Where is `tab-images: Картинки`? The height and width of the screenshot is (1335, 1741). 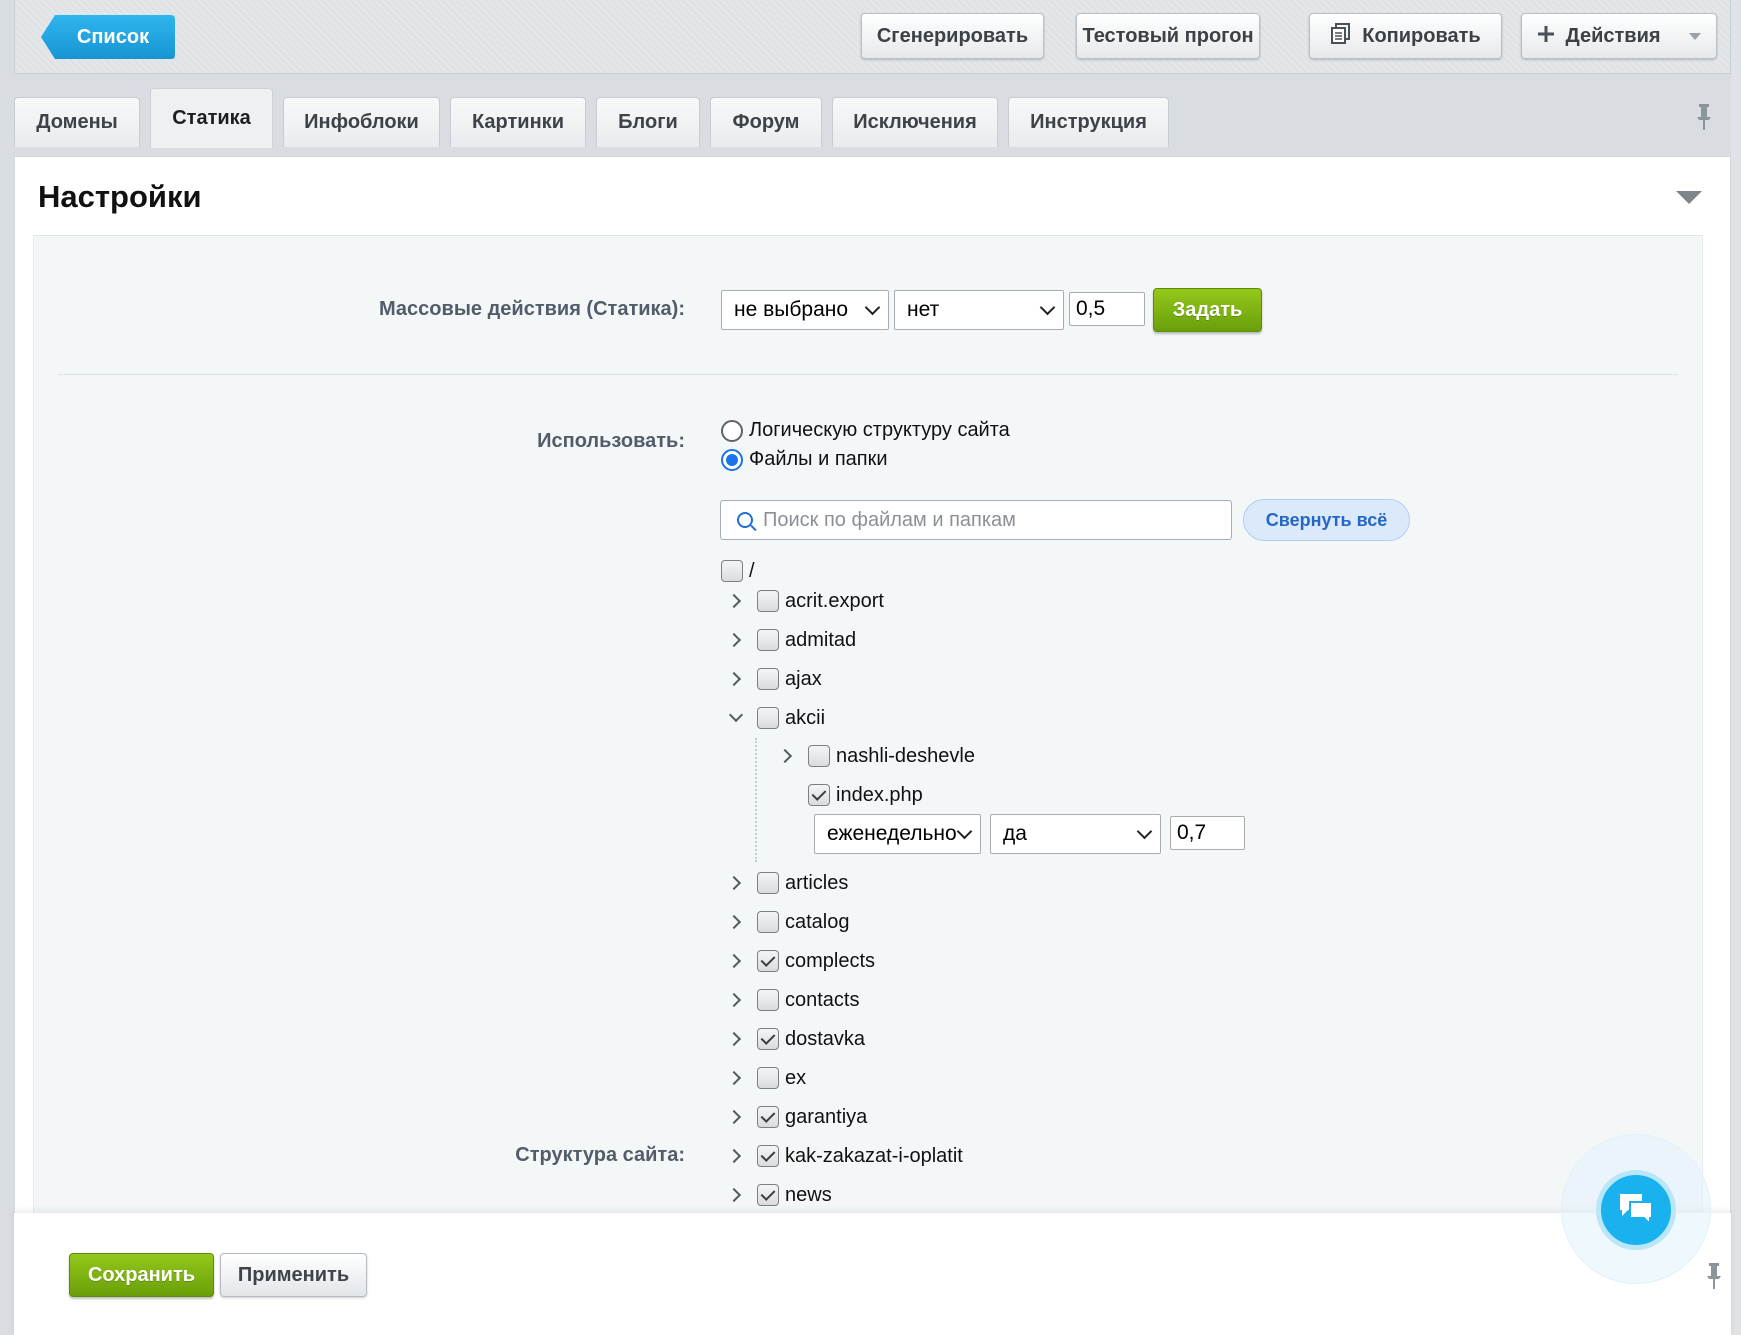 tab-images: Картинки is located at coordinates (518, 122).